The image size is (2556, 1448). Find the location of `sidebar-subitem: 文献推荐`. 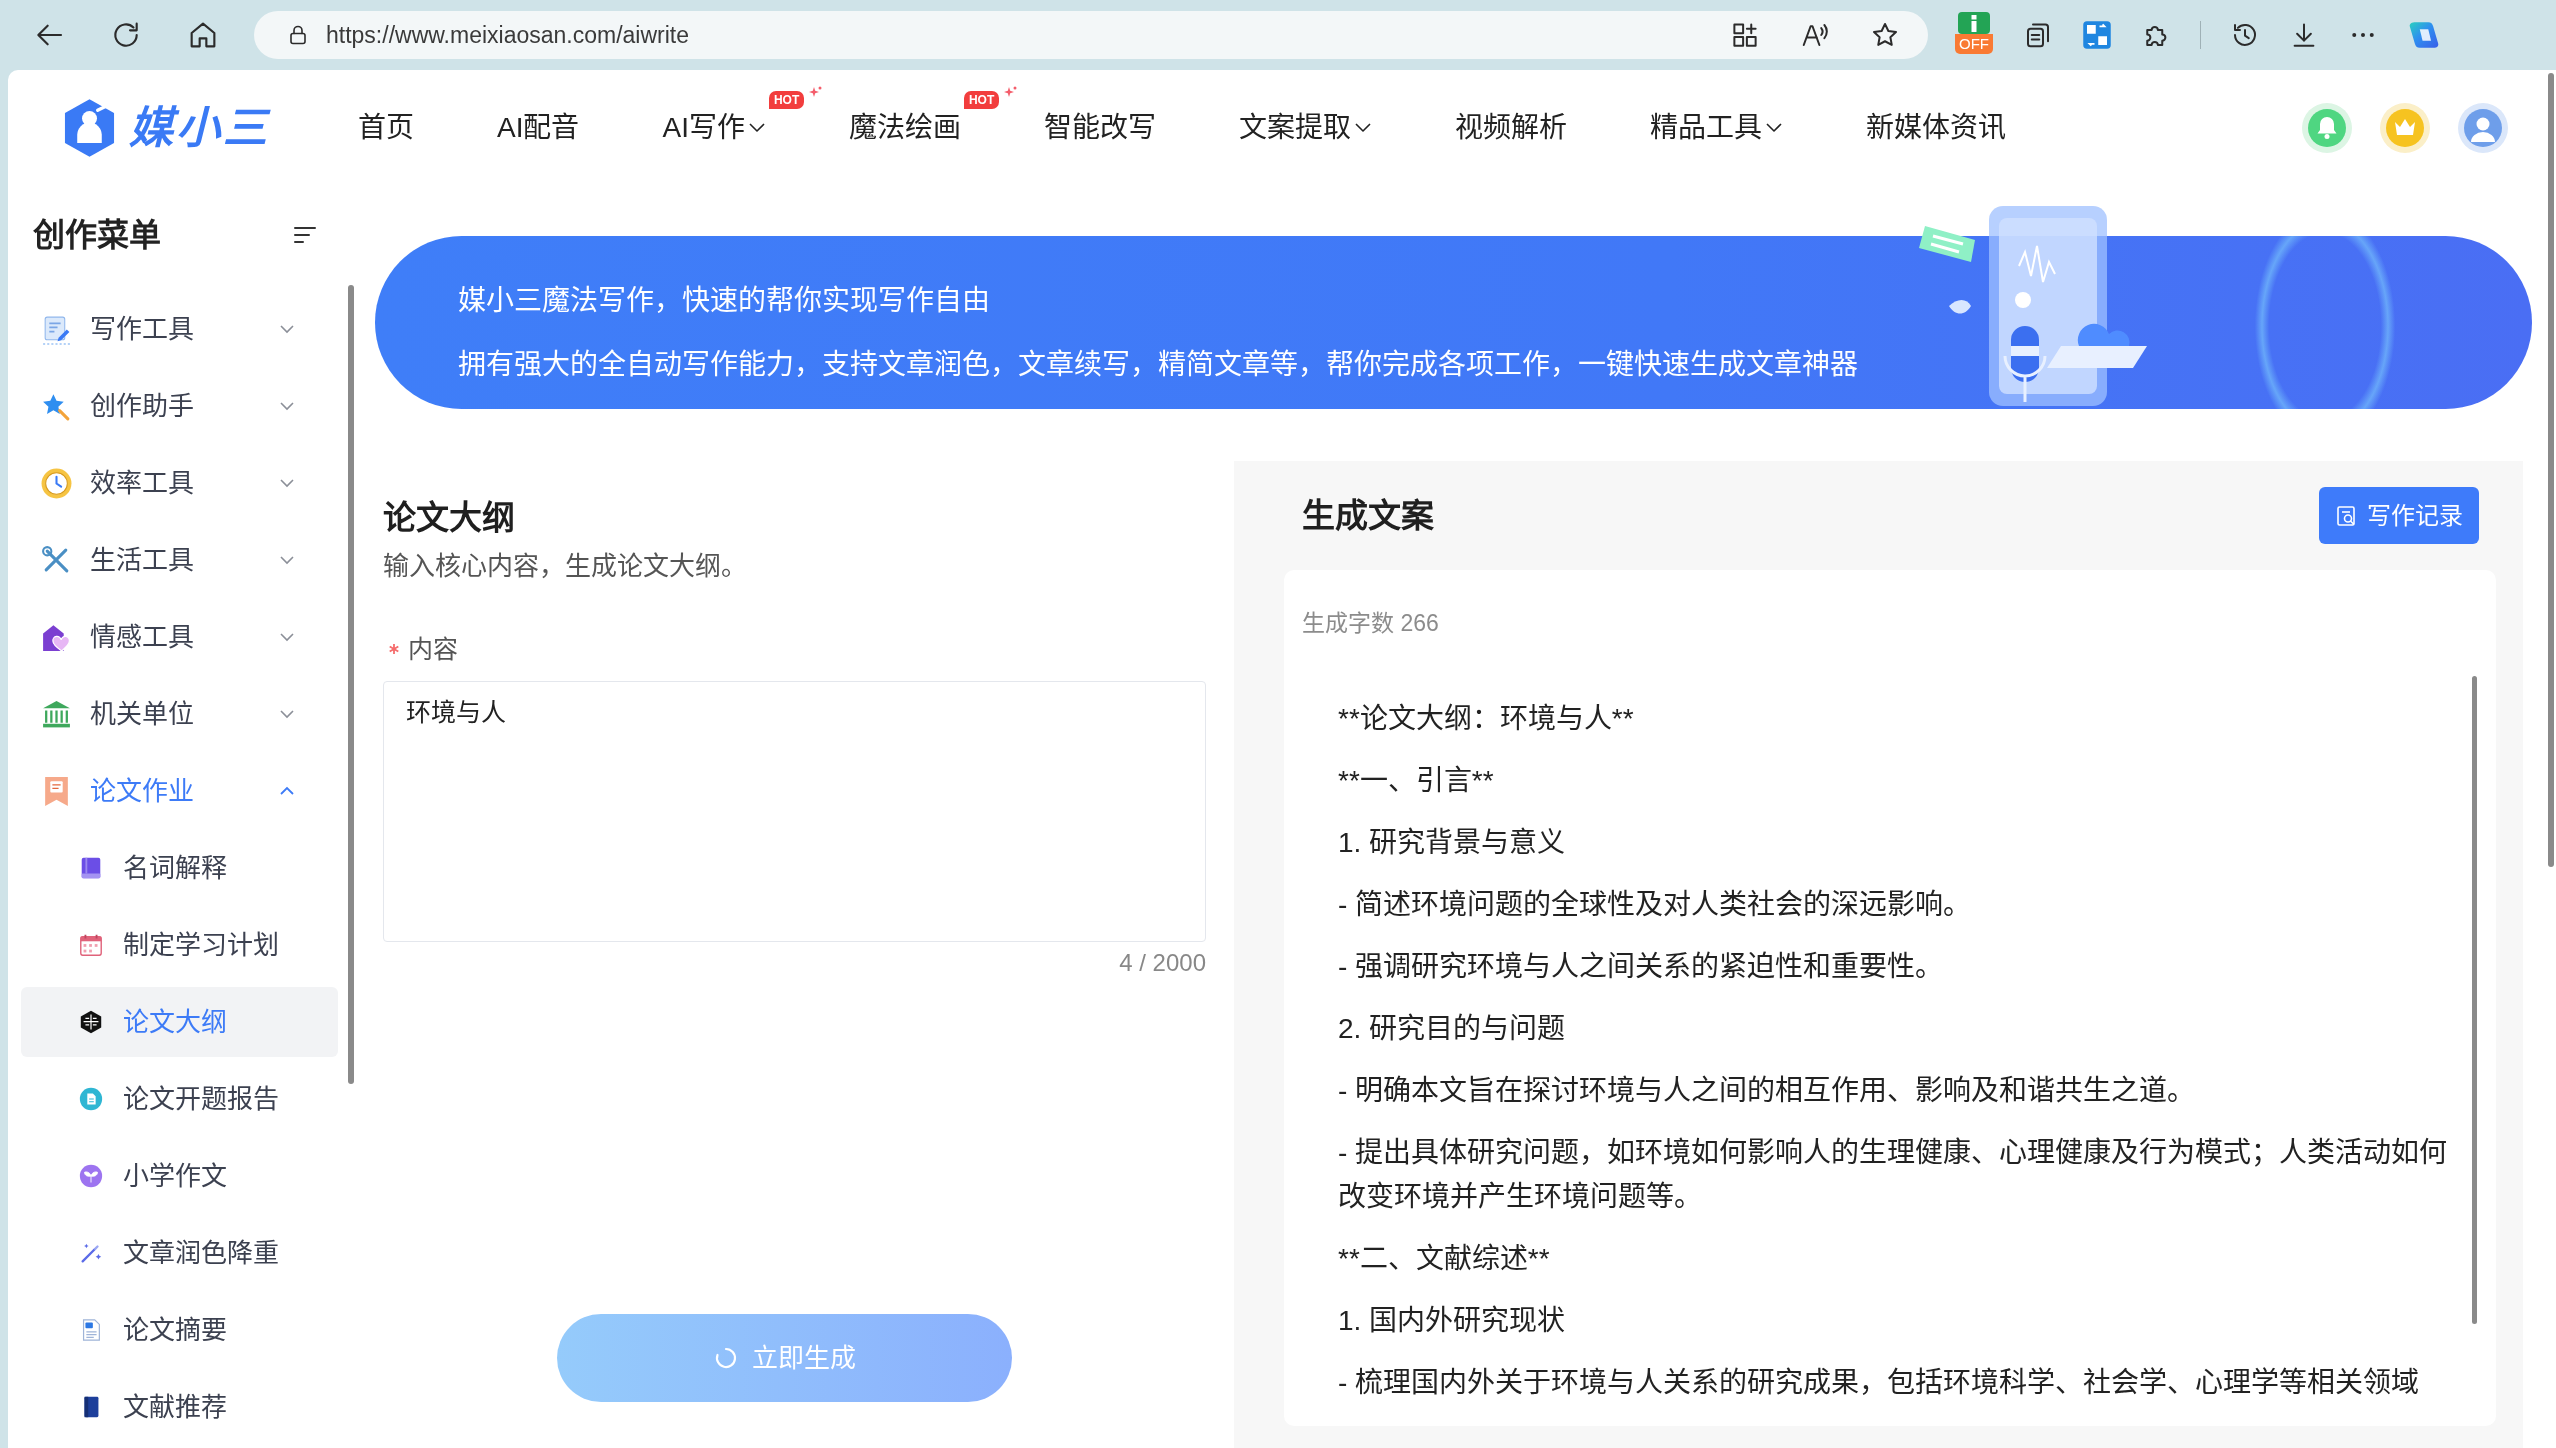

sidebar-subitem: 文献推荐 is located at coordinates (179, 1407).